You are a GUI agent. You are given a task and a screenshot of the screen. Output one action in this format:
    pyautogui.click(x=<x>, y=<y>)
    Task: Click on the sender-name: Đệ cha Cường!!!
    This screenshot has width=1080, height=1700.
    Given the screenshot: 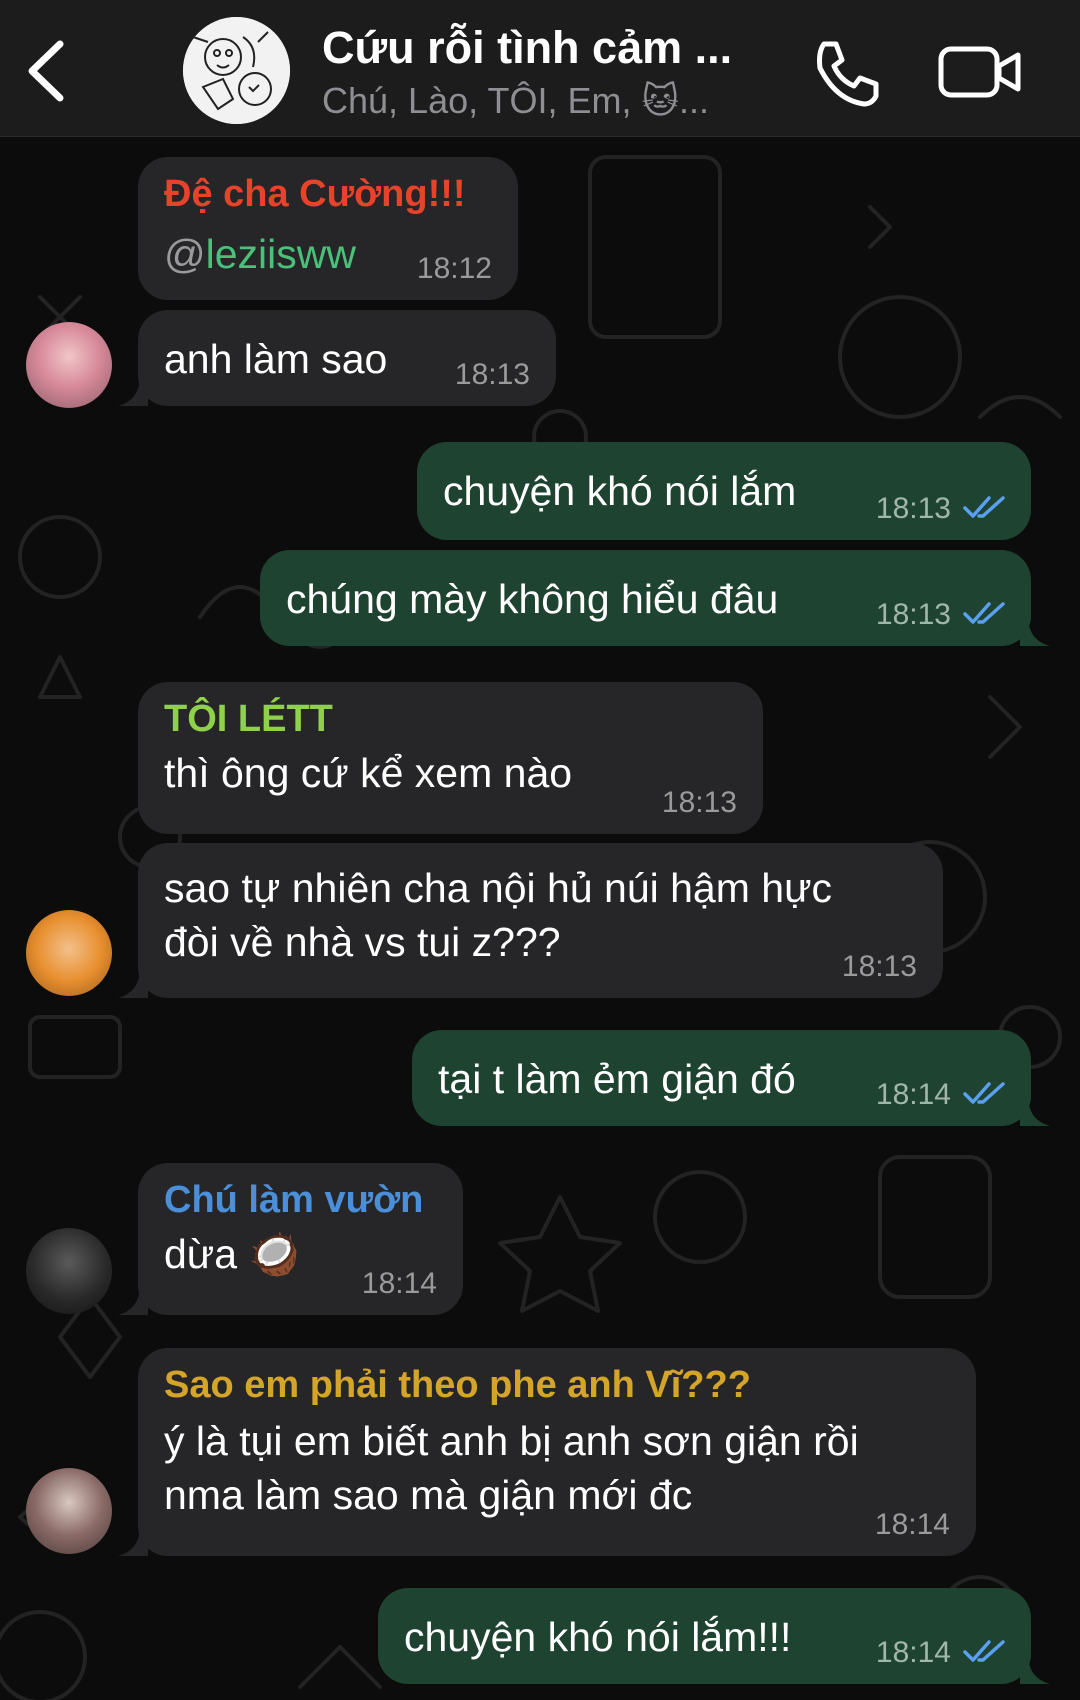 What is the action you would take?
    pyautogui.click(x=328, y=194)
    